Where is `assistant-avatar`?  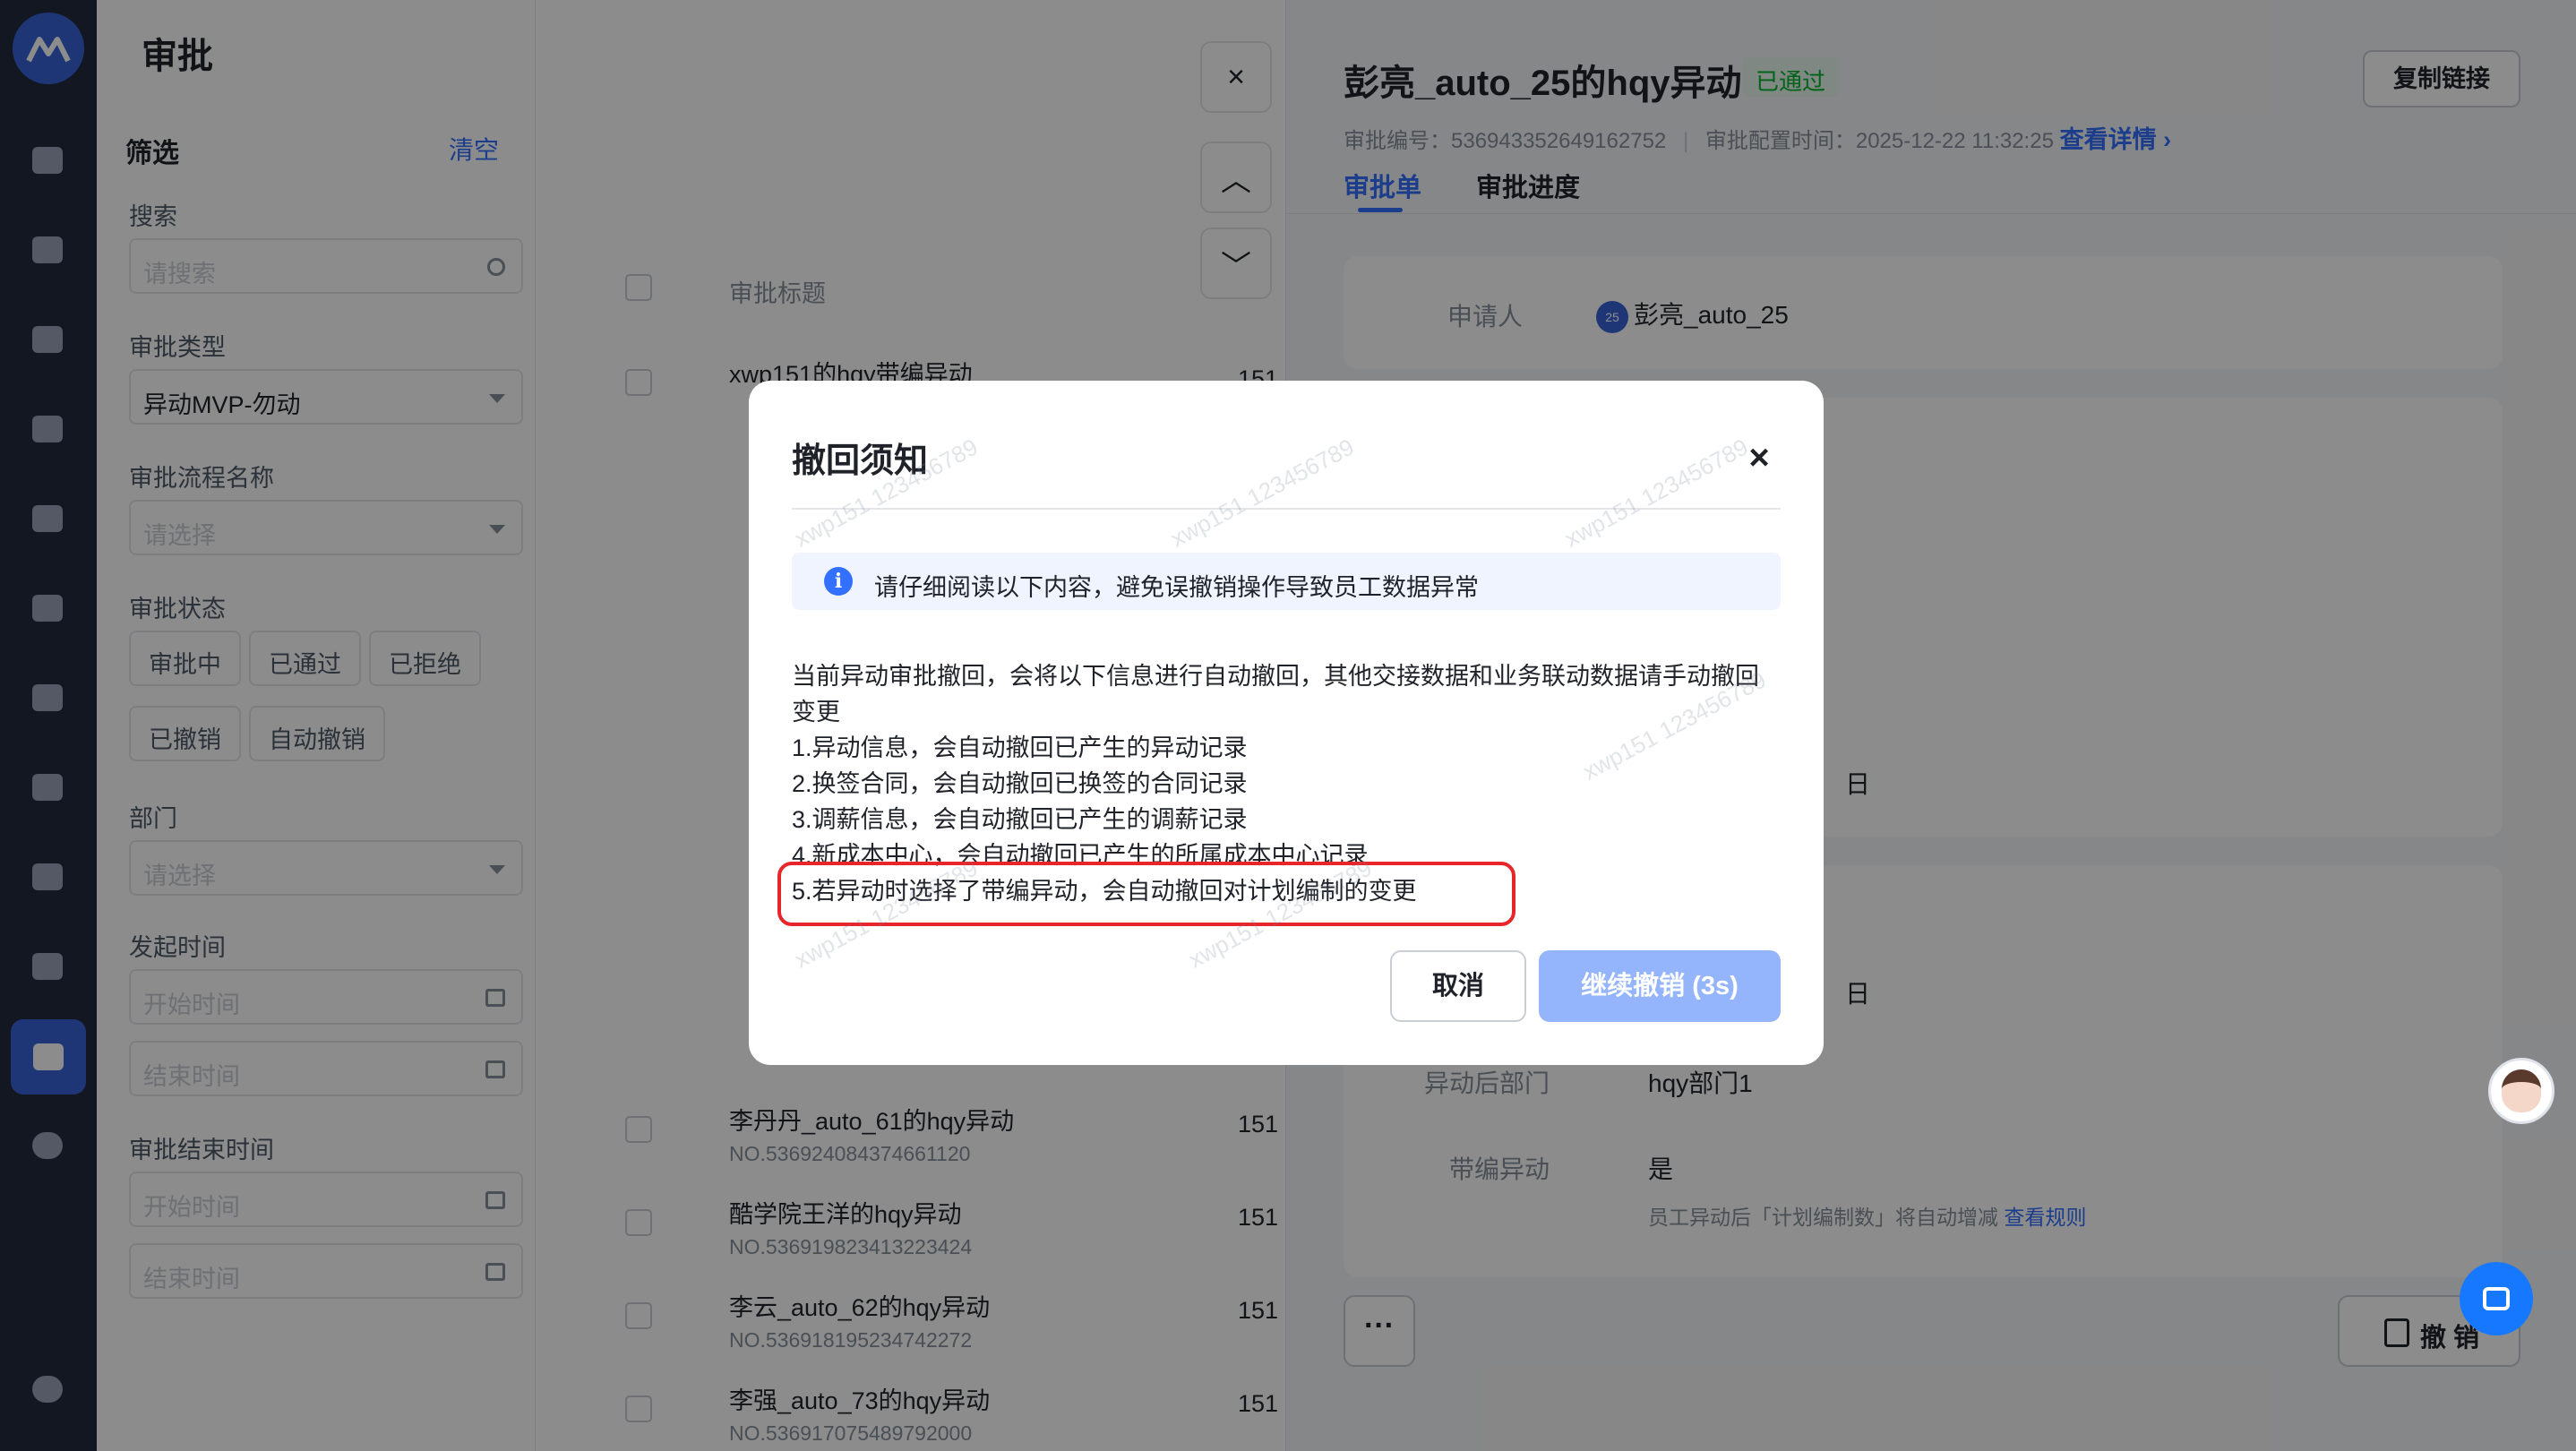 assistant-avatar is located at coordinates (2521, 1091).